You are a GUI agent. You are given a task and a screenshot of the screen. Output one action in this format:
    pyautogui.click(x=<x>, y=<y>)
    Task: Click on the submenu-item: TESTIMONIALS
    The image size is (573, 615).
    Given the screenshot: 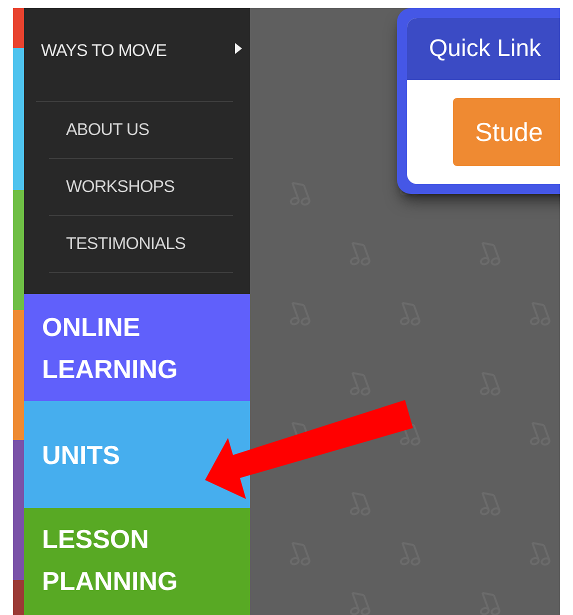 What is the action you would take?
    pyautogui.click(x=126, y=244)
    